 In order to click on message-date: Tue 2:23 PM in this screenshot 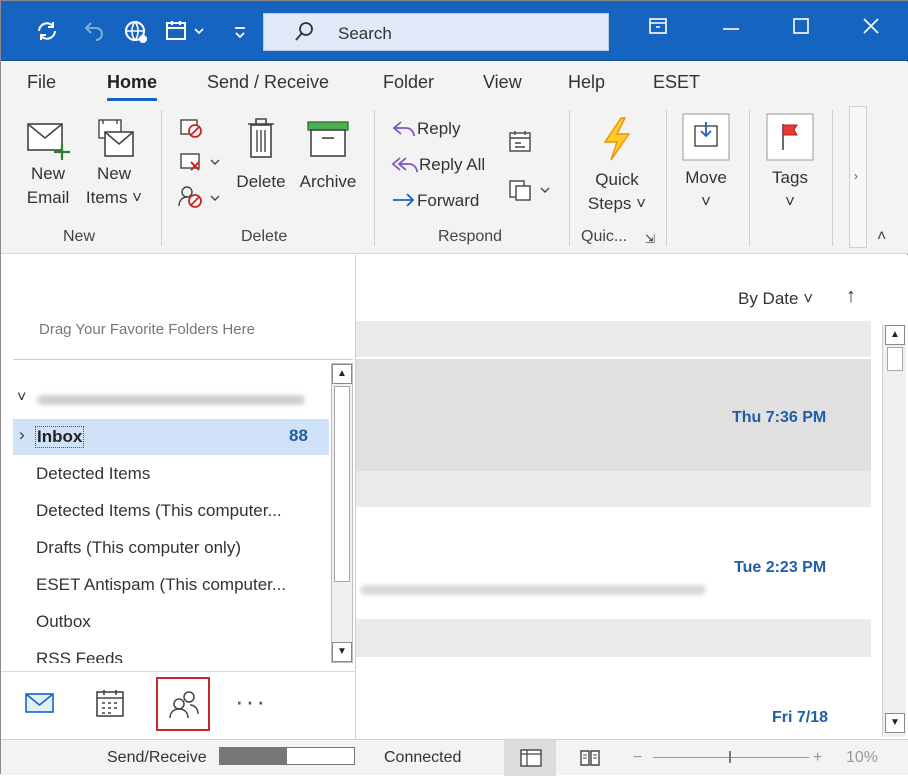, I will do `click(780, 567)`.